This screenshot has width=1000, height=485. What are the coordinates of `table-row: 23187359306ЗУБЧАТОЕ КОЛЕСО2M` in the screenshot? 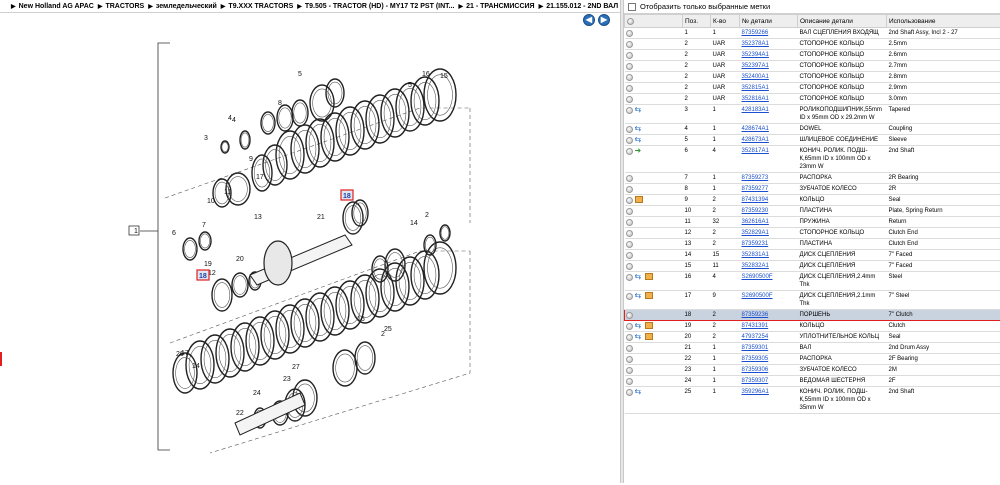 It's located at (812, 370).